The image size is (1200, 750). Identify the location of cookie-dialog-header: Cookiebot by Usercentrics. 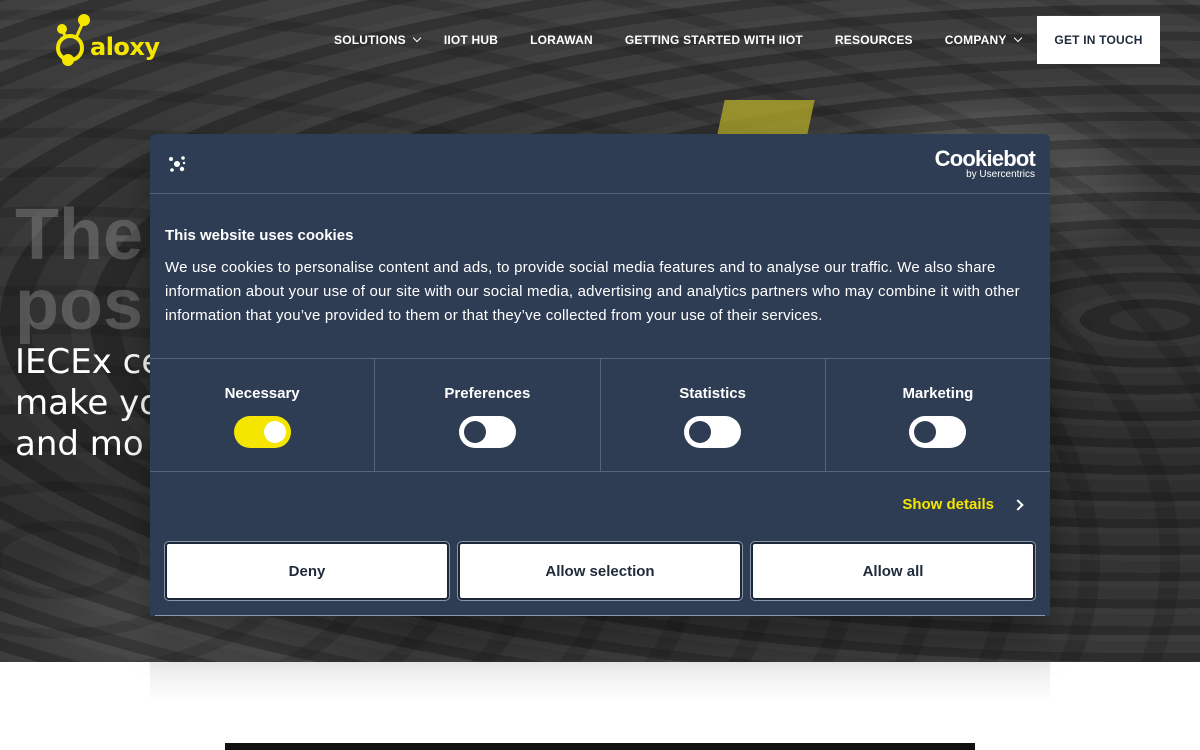
(600, 164).